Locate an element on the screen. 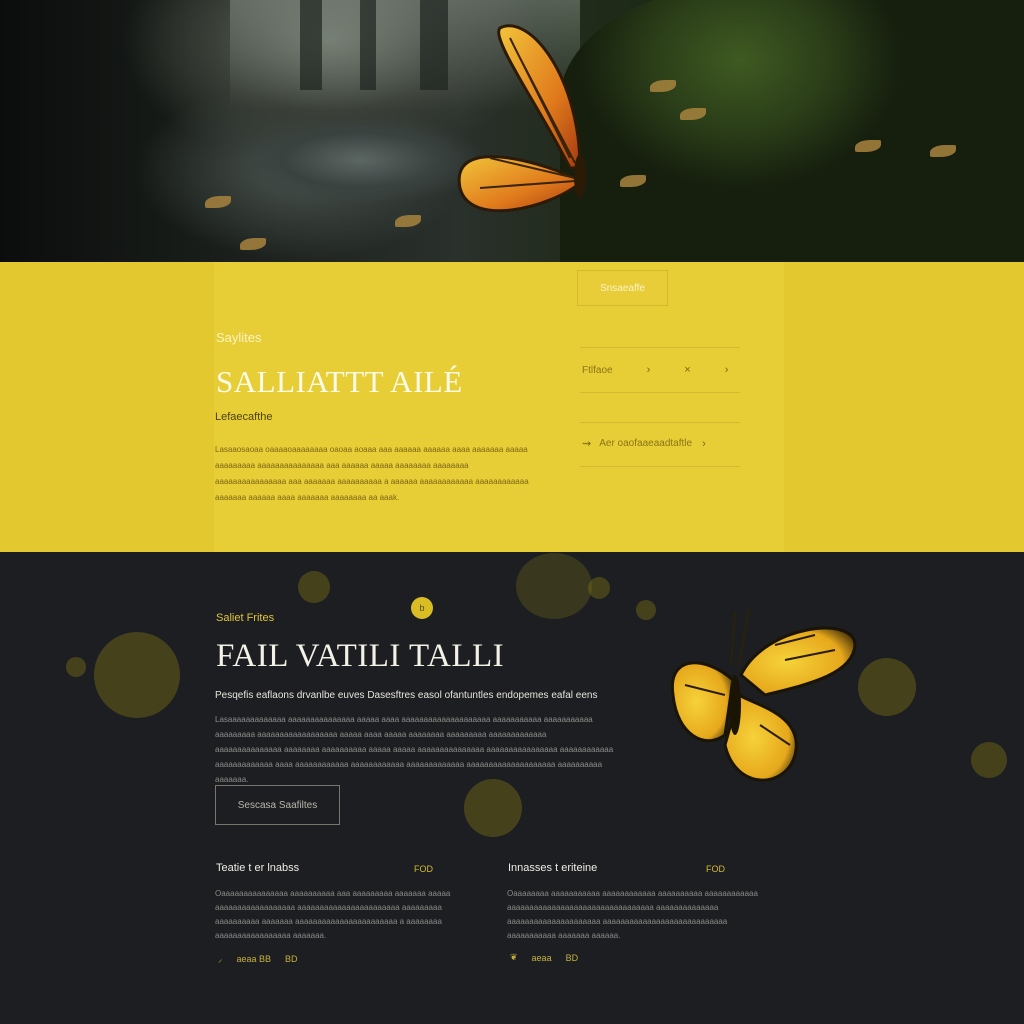 The height and width of the screenshot is (1024, 1024). column-1-meta: ⸝ aeaa BB BD is located at coordinates (258, 958).